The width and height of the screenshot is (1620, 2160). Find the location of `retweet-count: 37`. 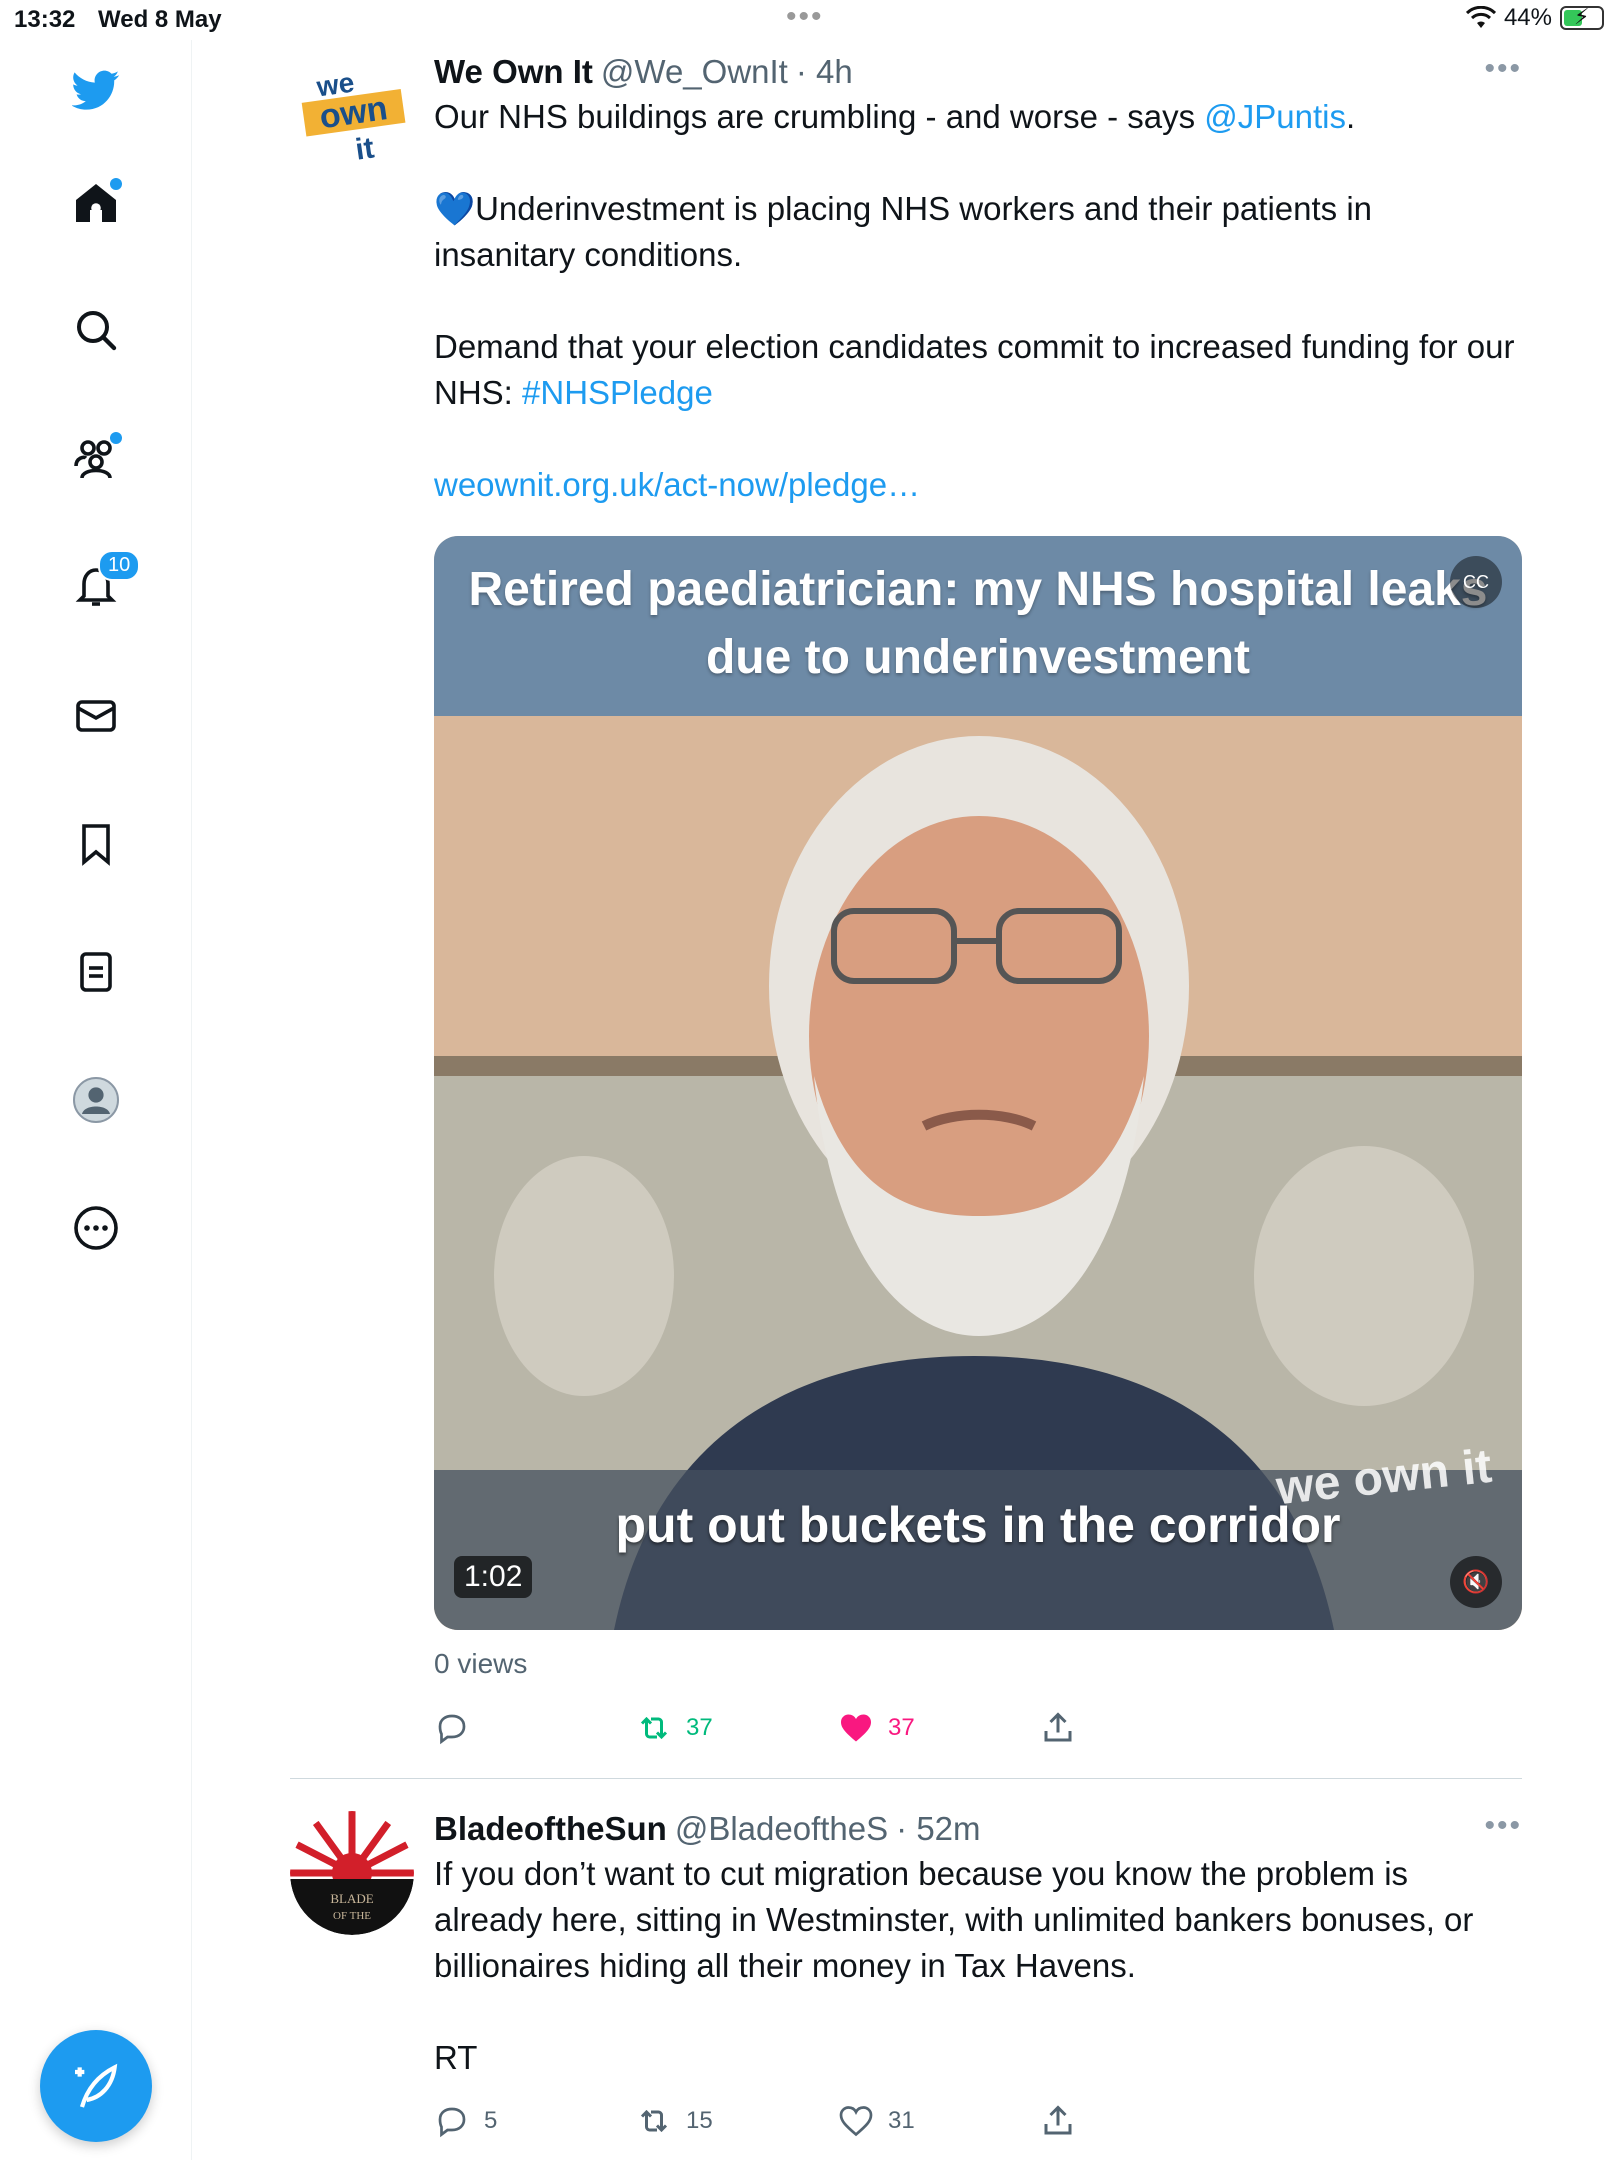

retweet-count: 37 is located at coordinates (699, 1727).